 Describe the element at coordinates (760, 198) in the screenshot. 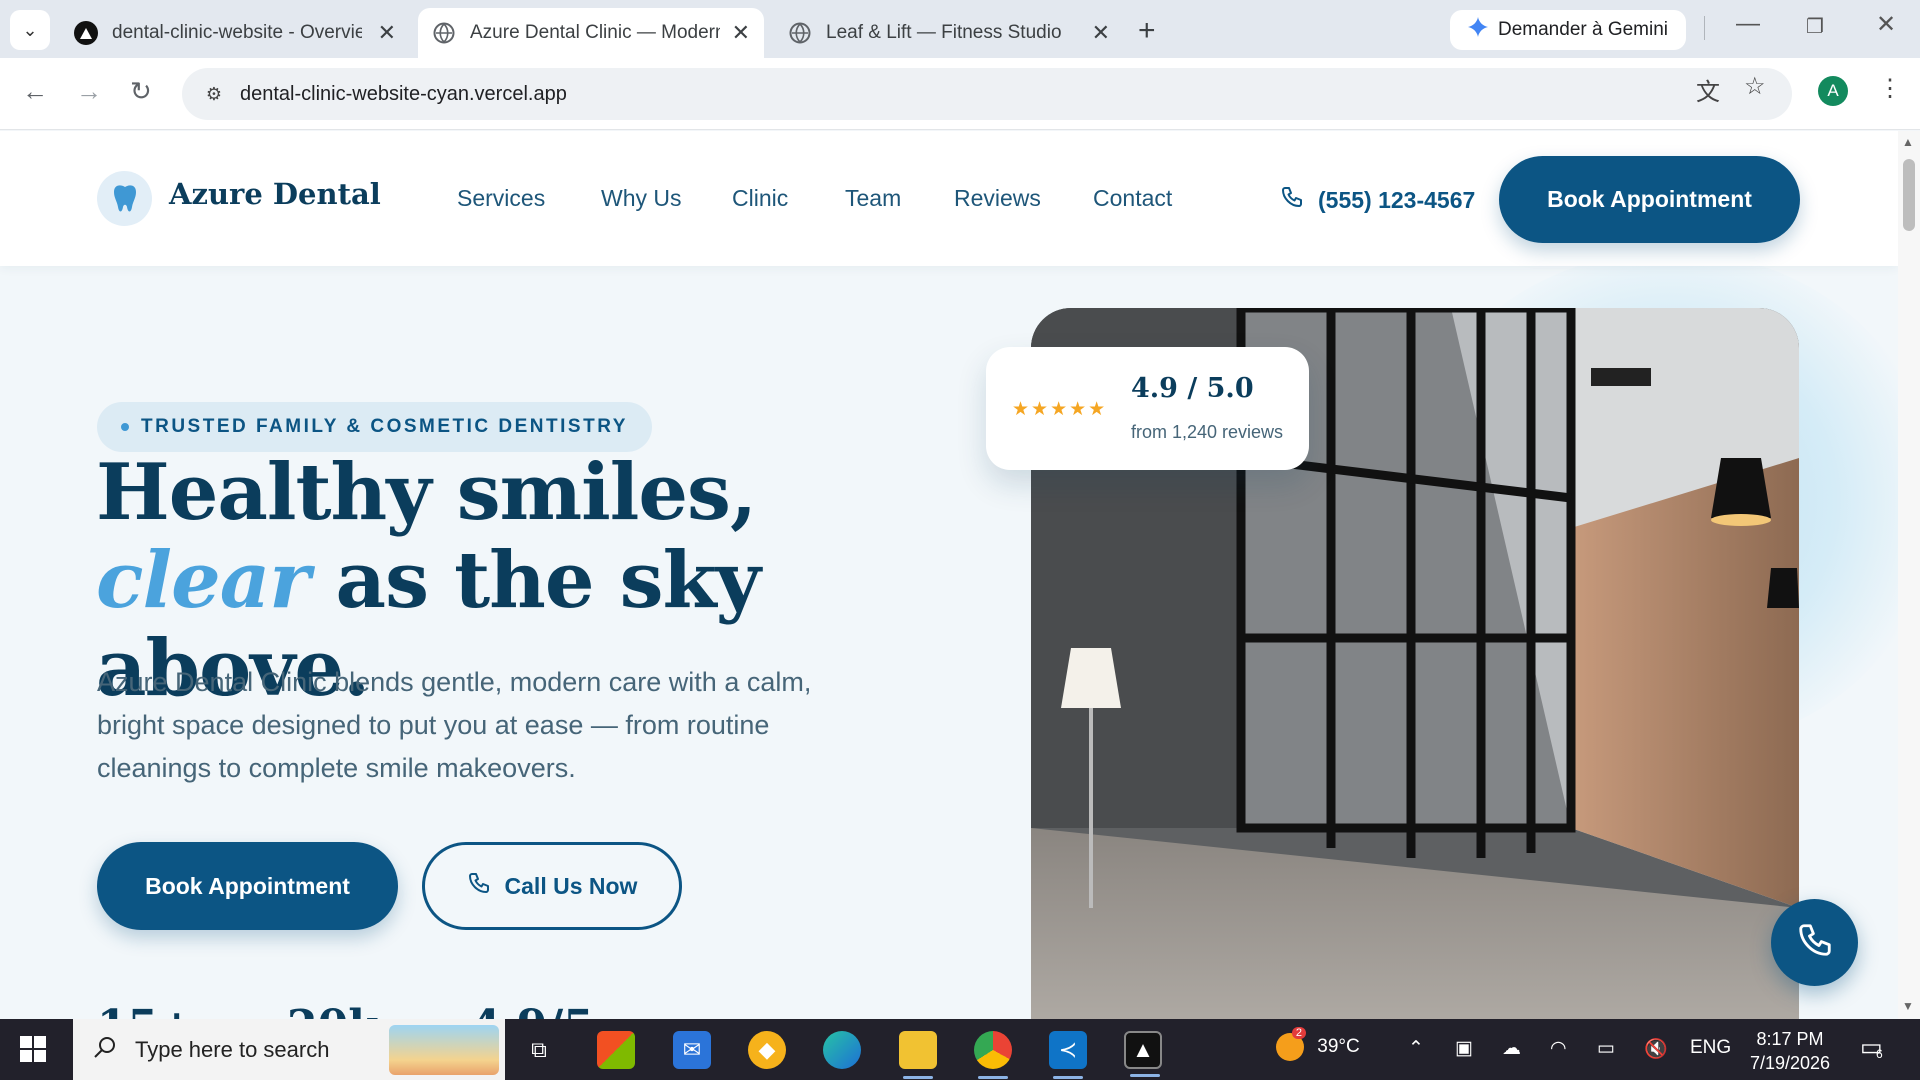

I see `nav-clinic: Clinic` at that location.